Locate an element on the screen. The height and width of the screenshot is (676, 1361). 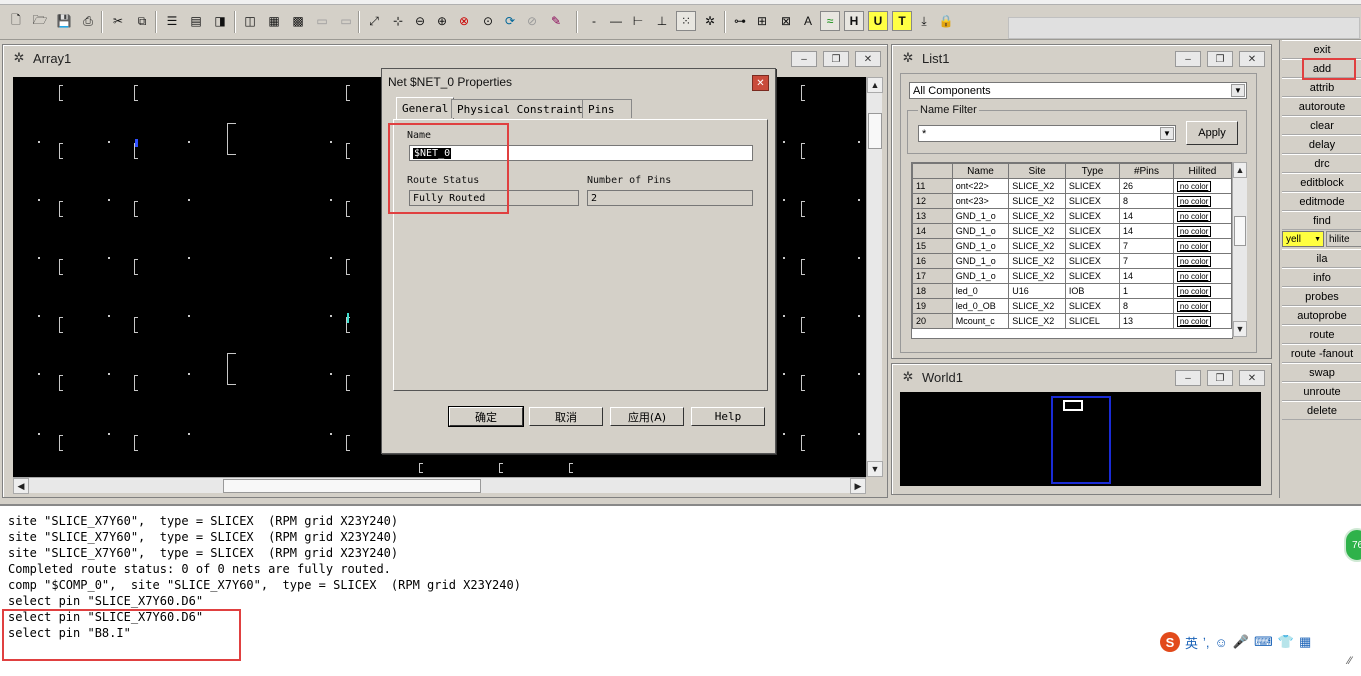
command-clear: clear is located at coordinates (1321, 125).